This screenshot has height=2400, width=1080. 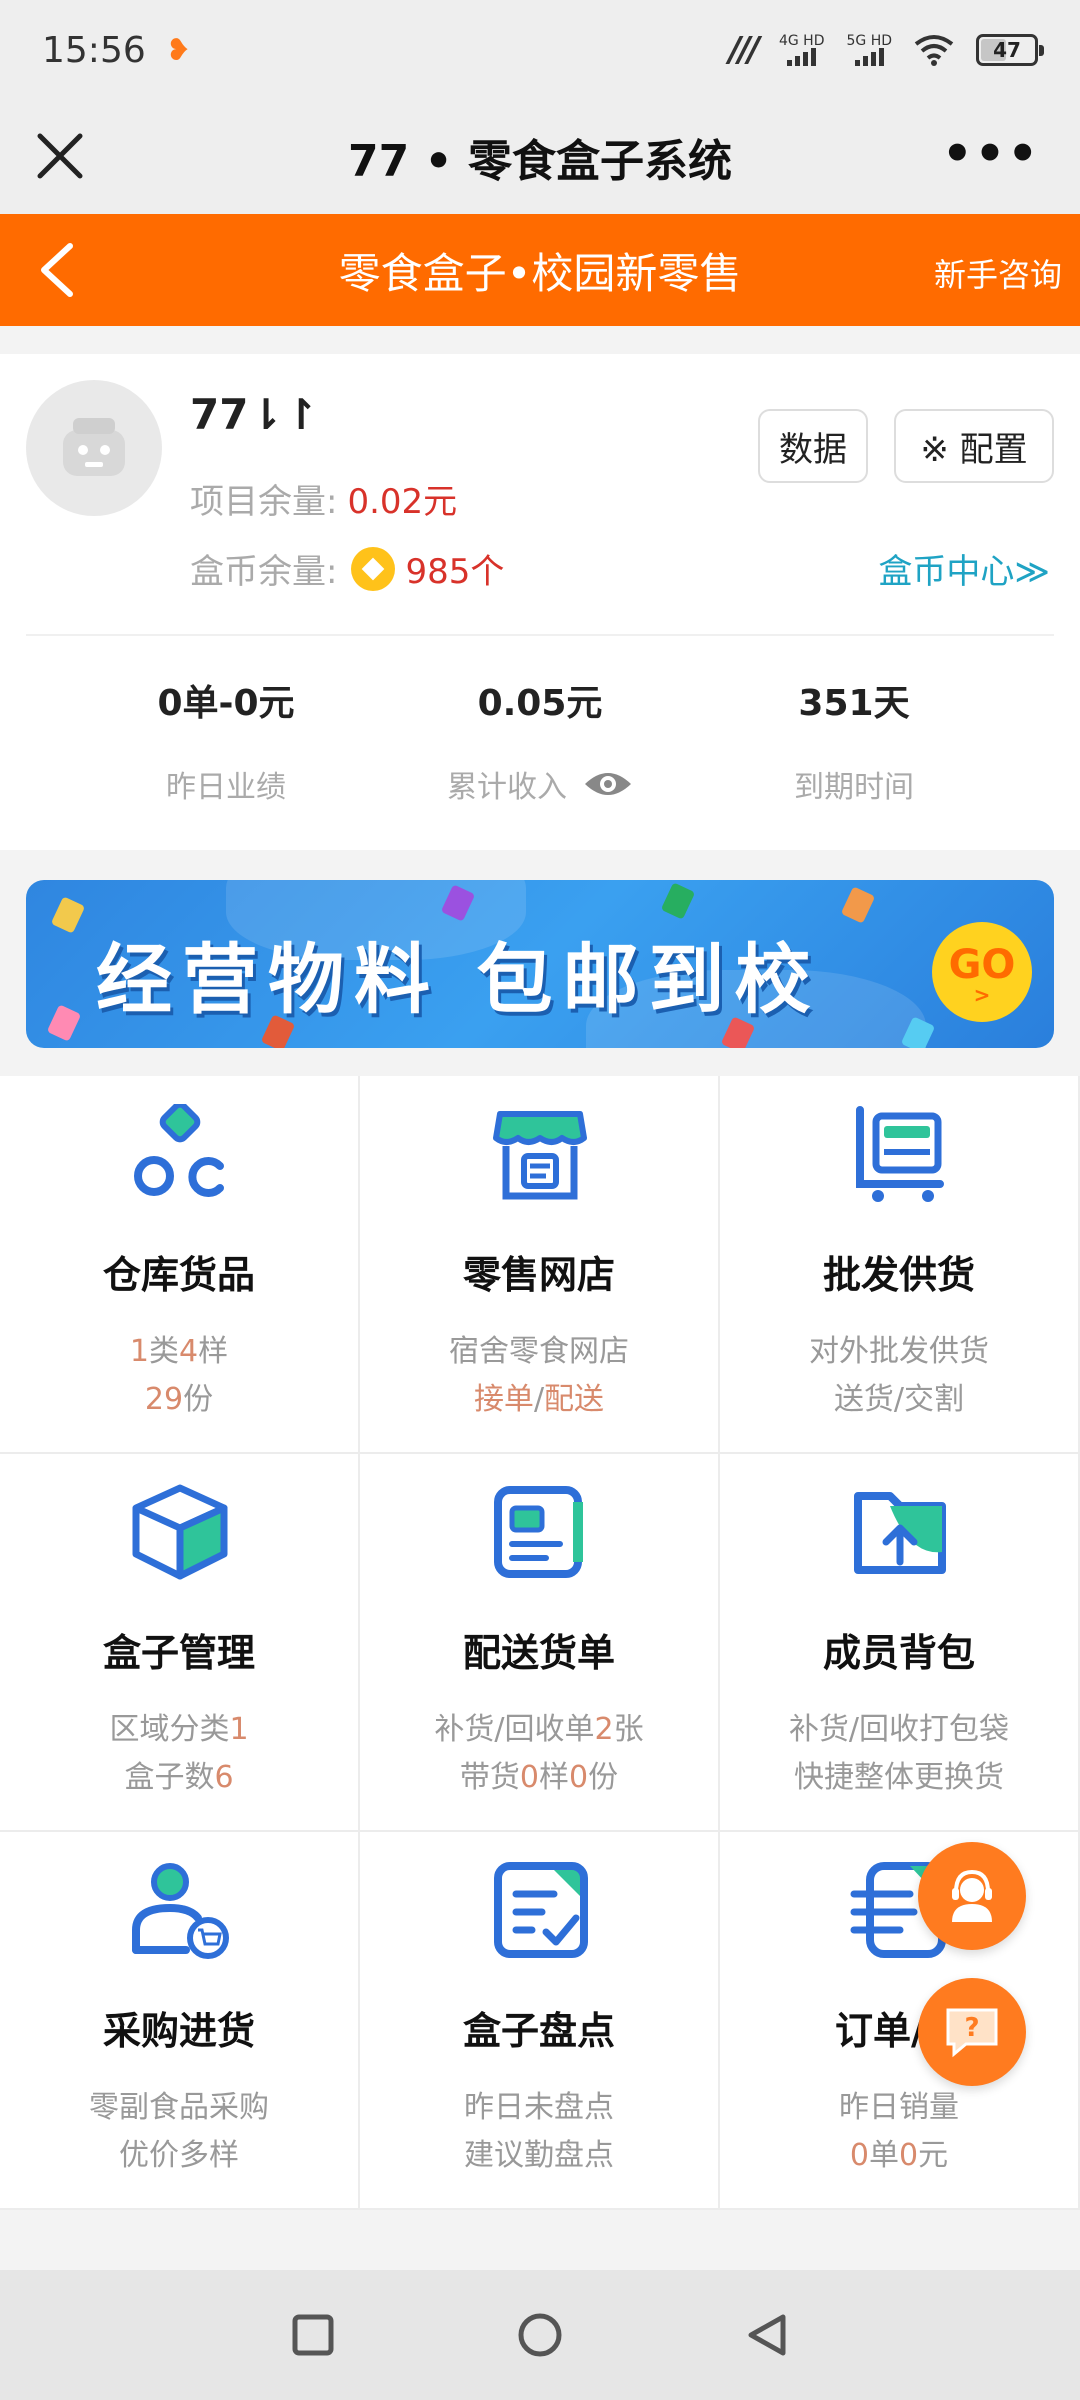 I want to click on customer-service-button, so click(x=972, y=1896).